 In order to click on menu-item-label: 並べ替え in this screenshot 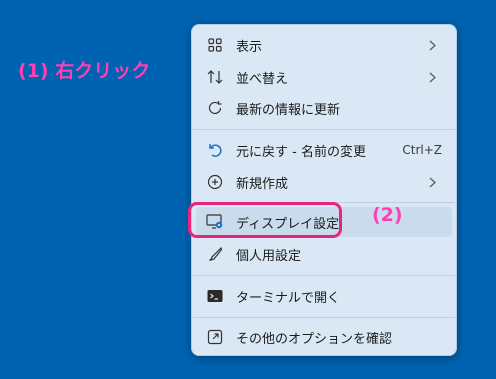, I will do `click(262, 79)`.